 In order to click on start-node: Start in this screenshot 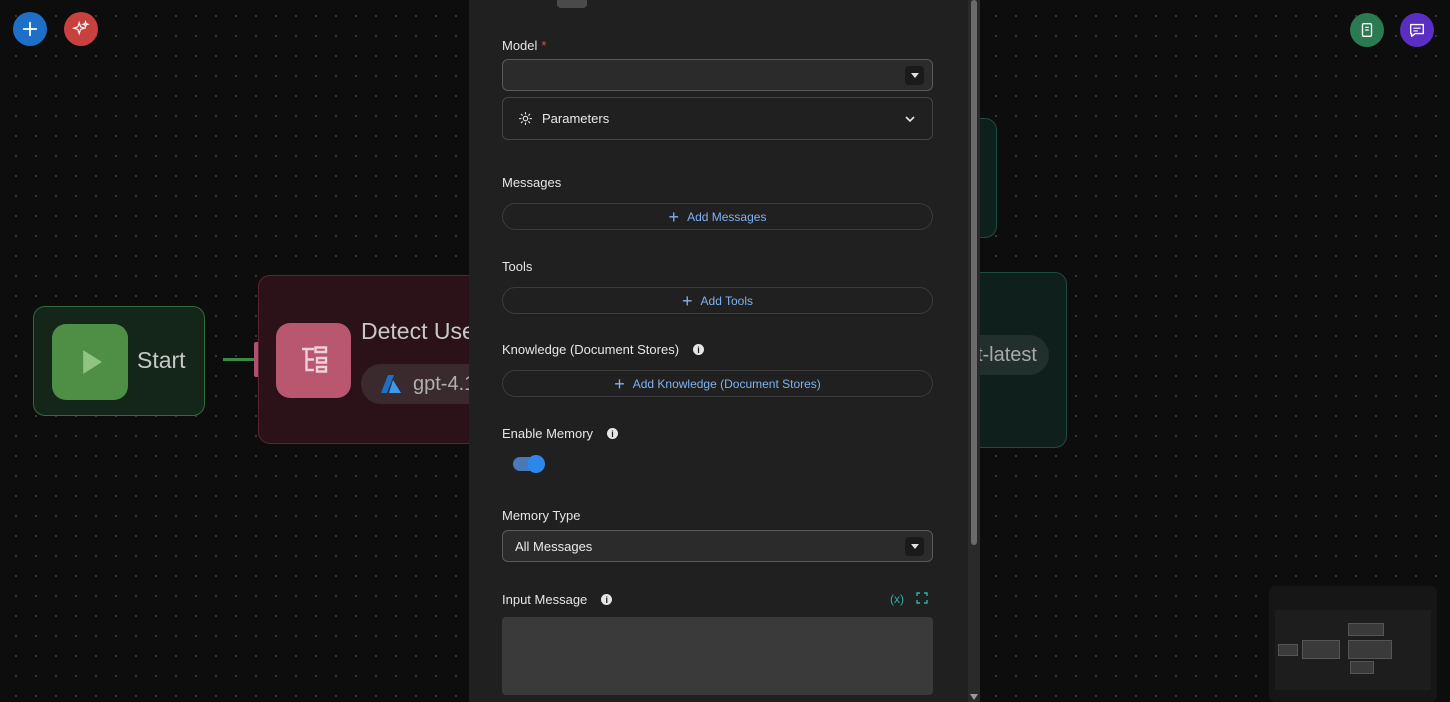, I will do `click(119, 361)`.